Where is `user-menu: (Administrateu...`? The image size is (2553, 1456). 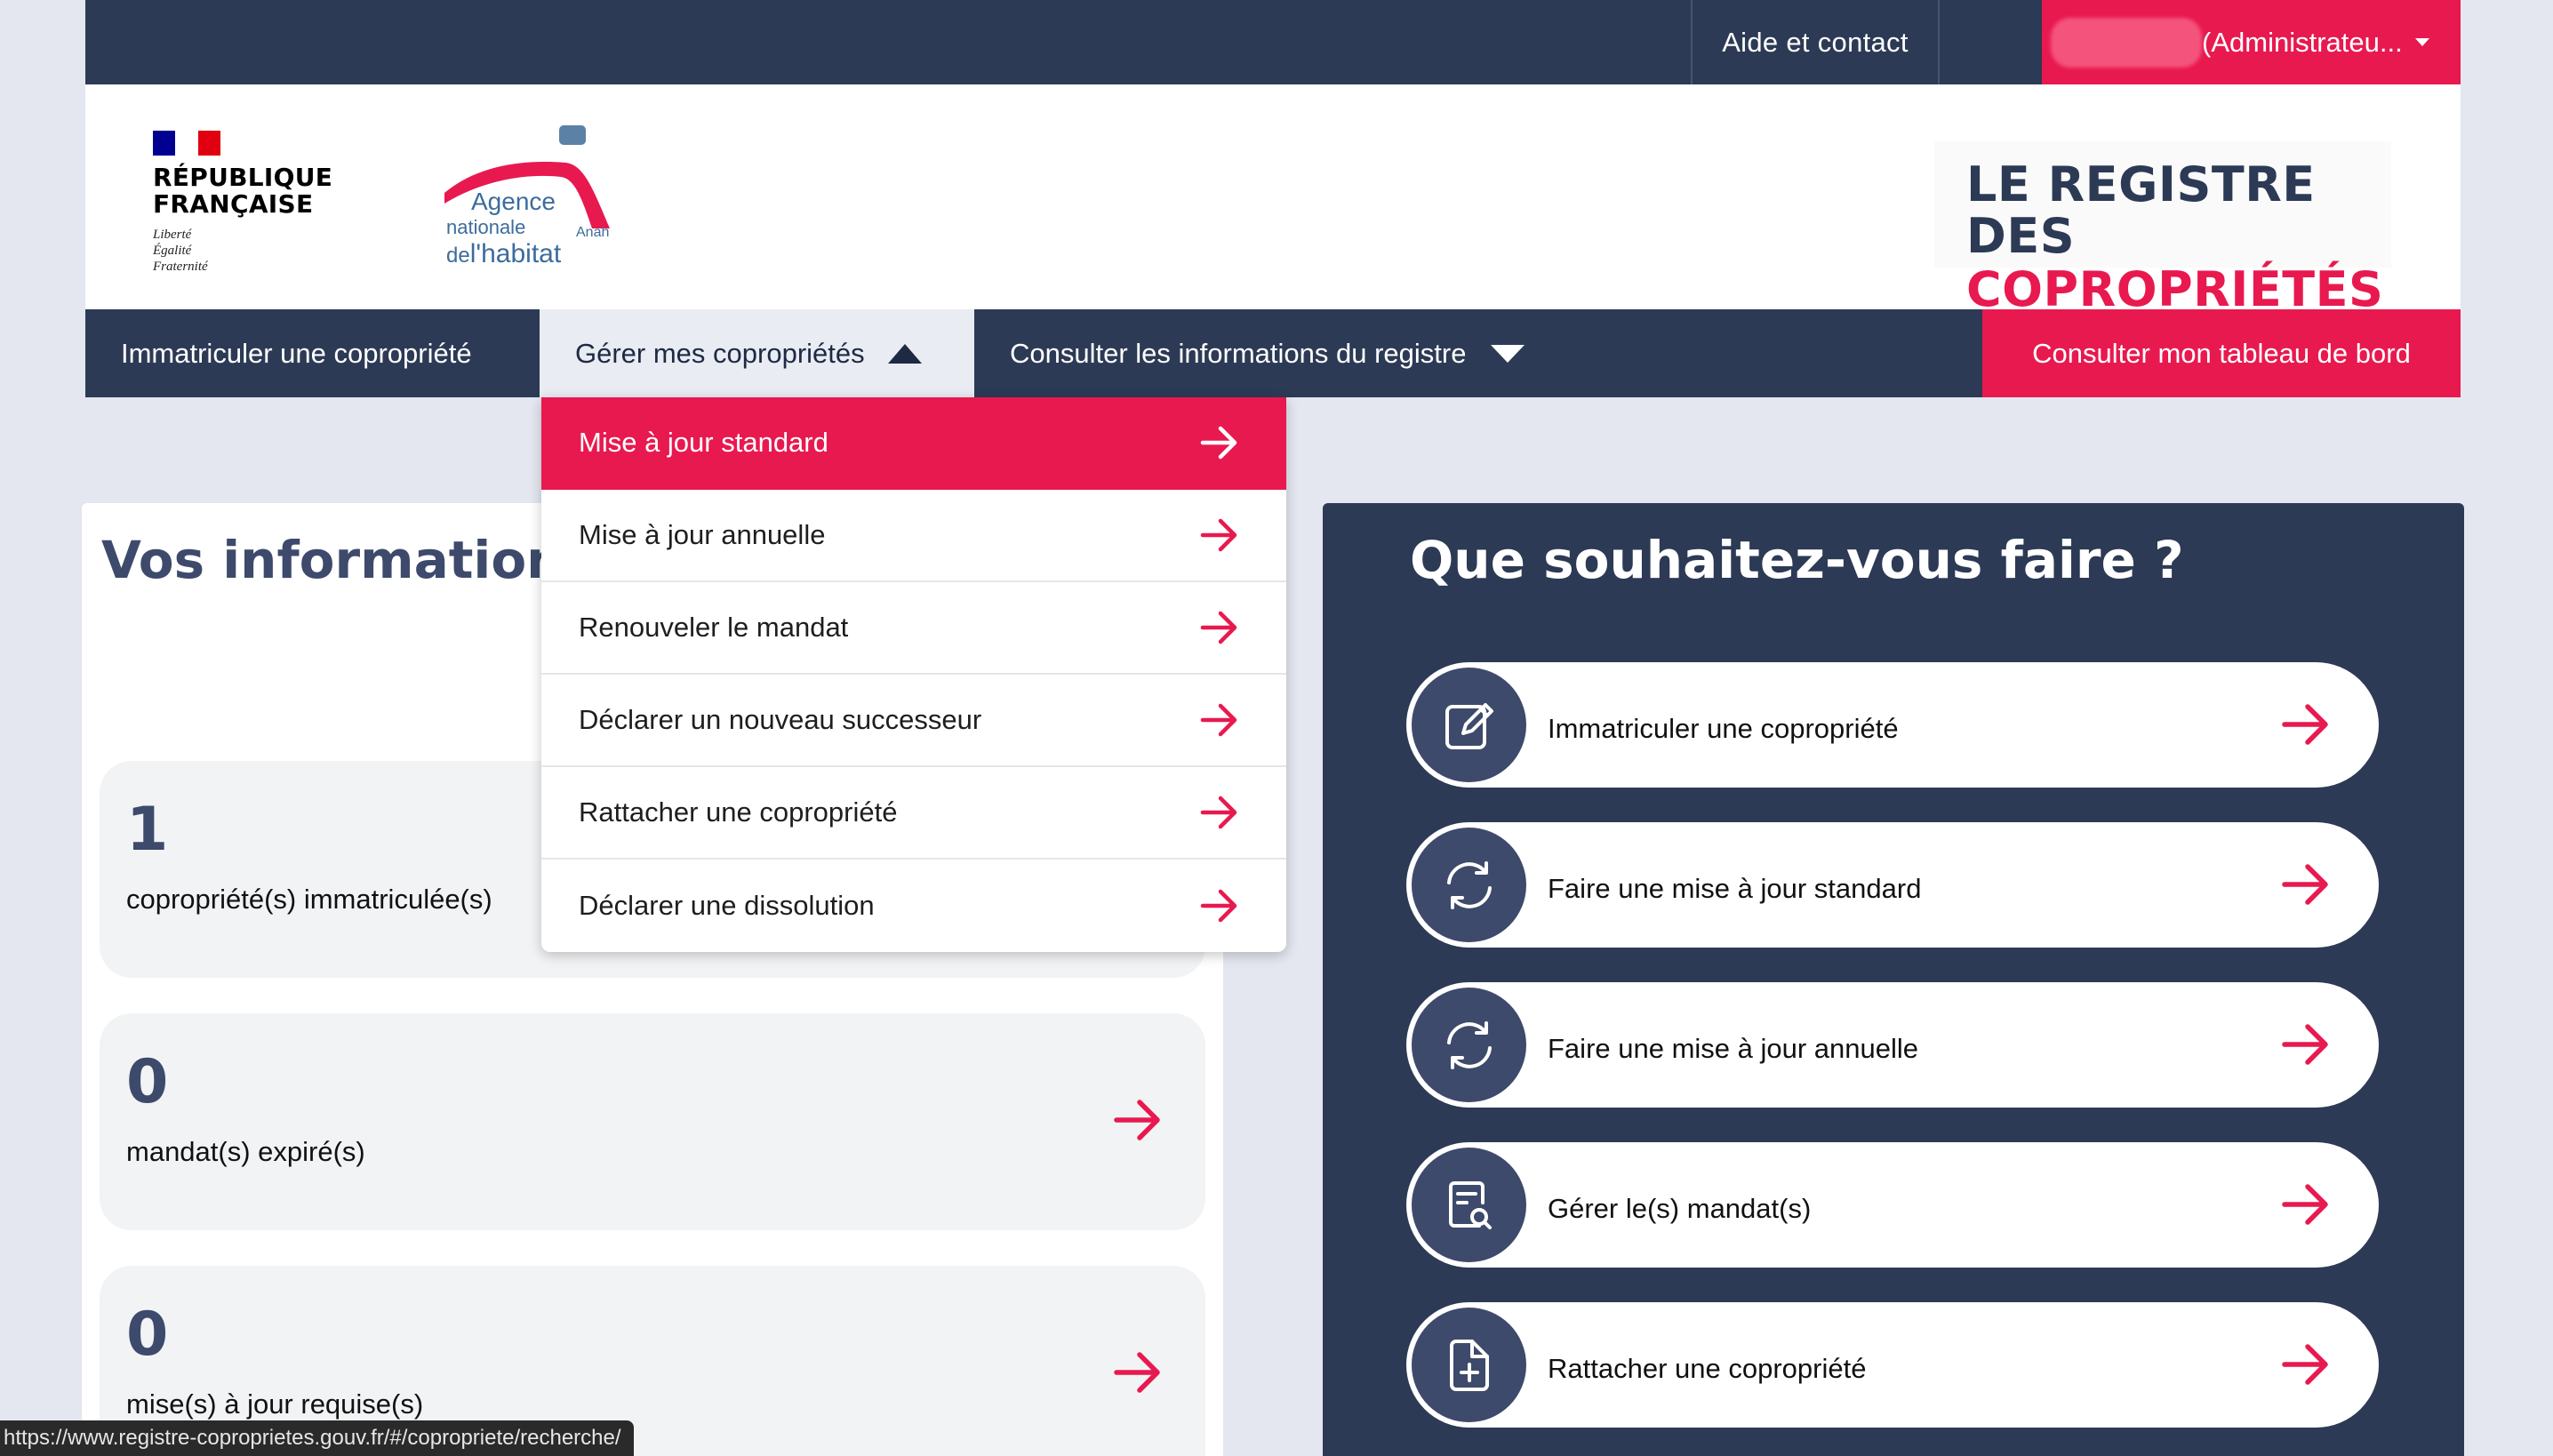
user-menu: (Administrateu... is located at coordinates (2251, 42).